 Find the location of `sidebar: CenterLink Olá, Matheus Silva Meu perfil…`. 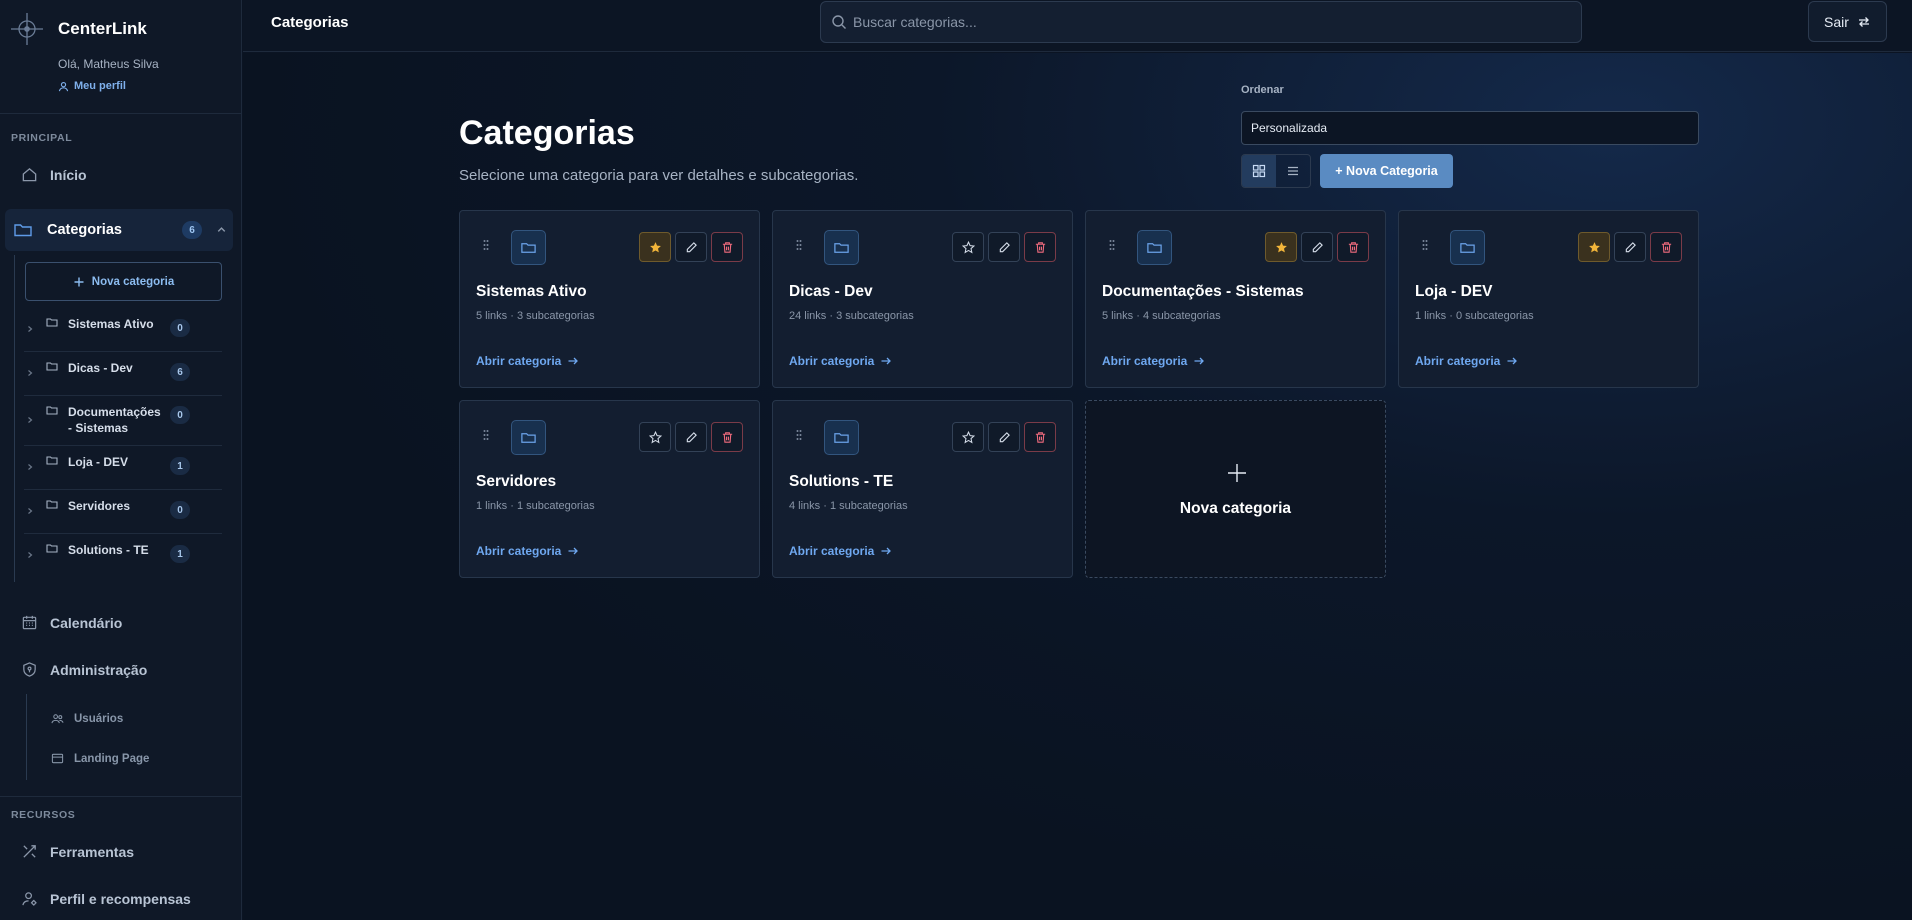

sidebar: CenterLink Olá, Matheus Silva Meu perfil… is located at coordinates (121, 460).